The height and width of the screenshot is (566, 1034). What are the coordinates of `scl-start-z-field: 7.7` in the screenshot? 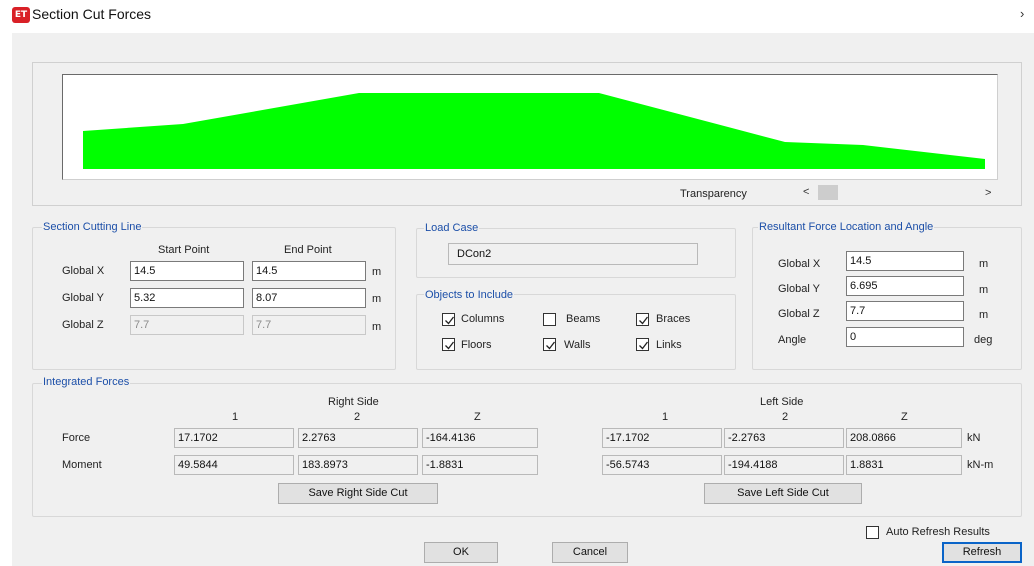 It's located at (187, 325).